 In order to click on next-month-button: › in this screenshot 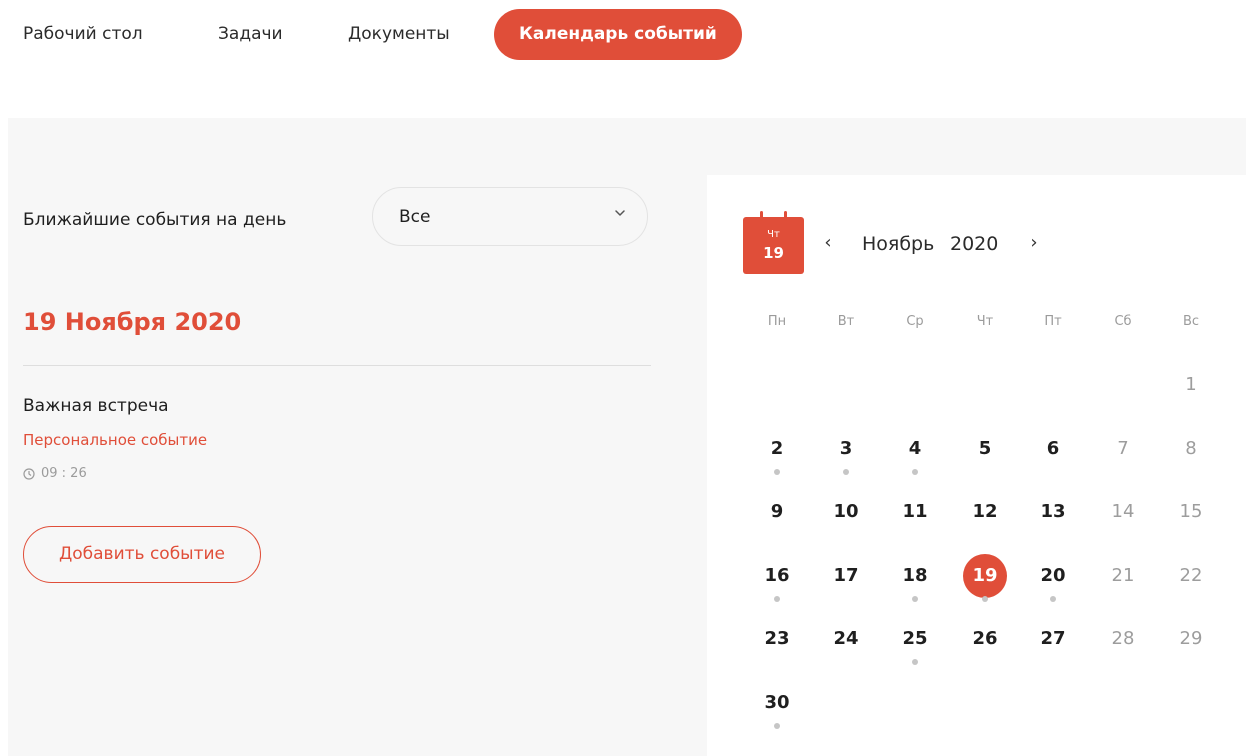, I will do `click(1034, 243)`.